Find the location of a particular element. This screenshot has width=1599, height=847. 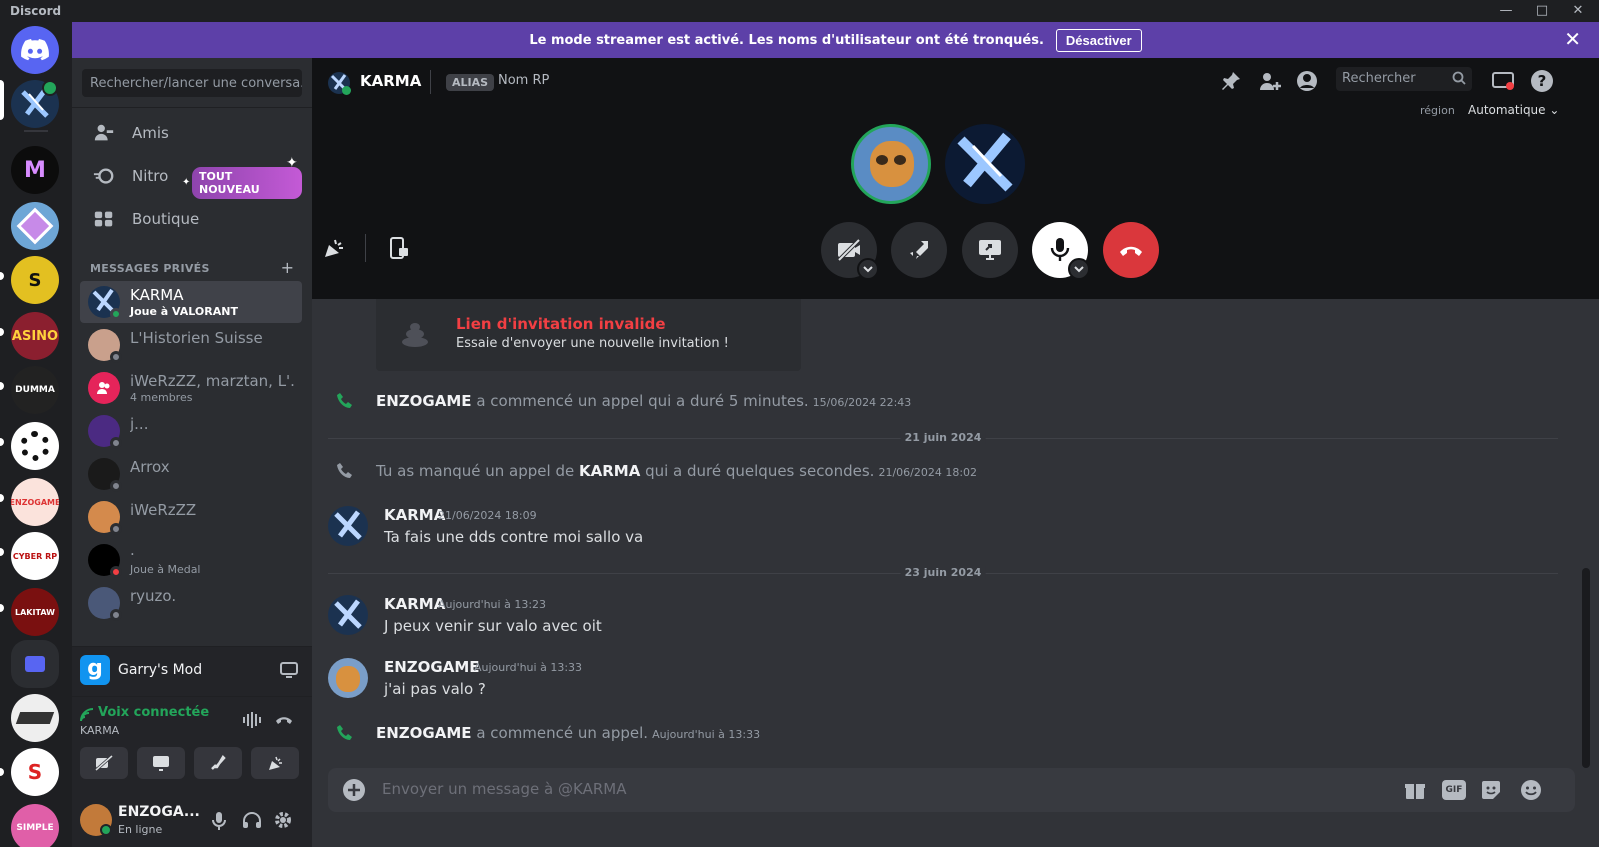

folder-icon is located at coordinates (35, 664).